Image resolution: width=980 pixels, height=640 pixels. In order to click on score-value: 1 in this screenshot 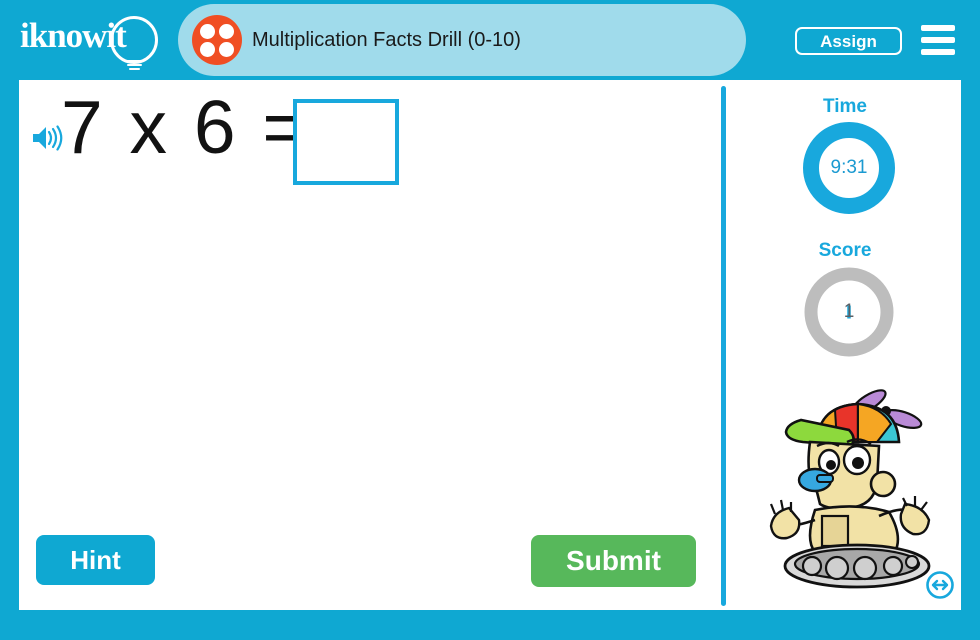, I will do `click(849, 311)`.